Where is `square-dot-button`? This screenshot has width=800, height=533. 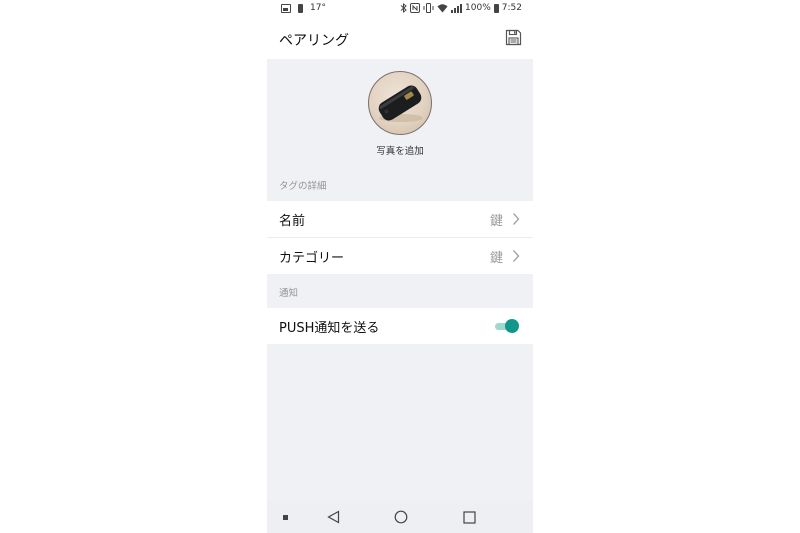
square-dot-button is located at coordinates (285, 517).